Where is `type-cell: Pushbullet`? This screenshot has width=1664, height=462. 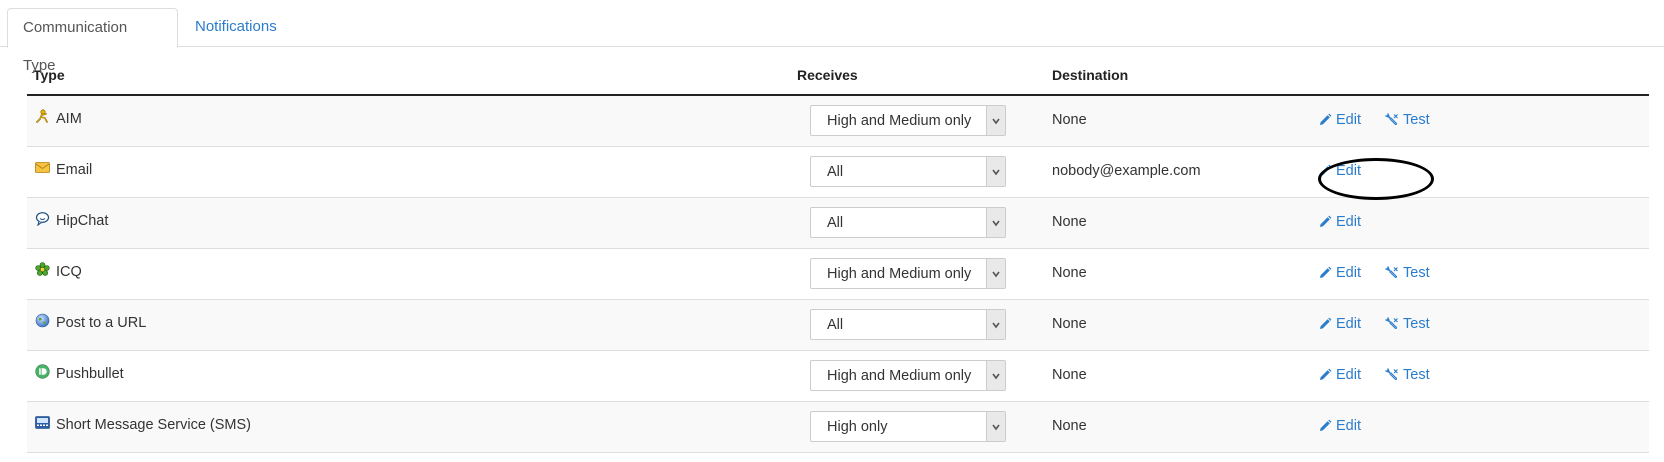
type-cell: Pushbullet is located at coordinates (79, 372).